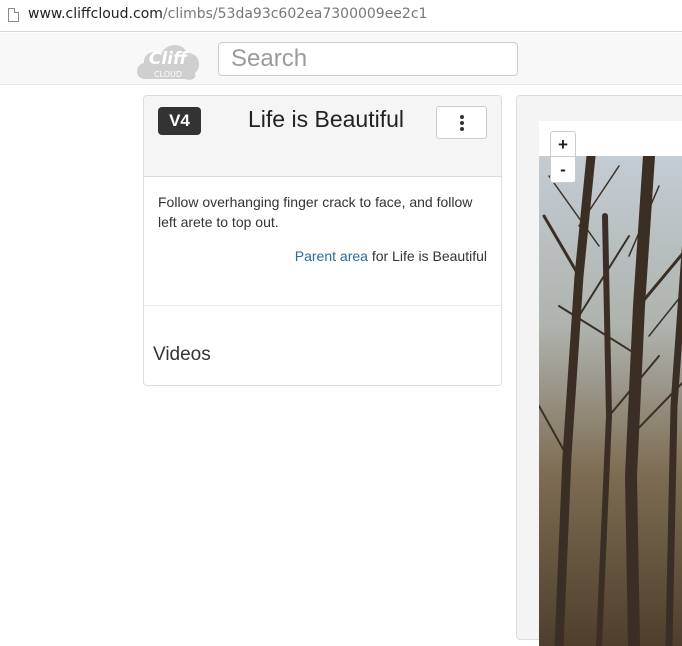 Image resolution: width=682 pixels, height=646 pixels. What do you see at coordinates (13, 15) in the screenshot?
I see `page-icon` at bounding box center [13, 15].